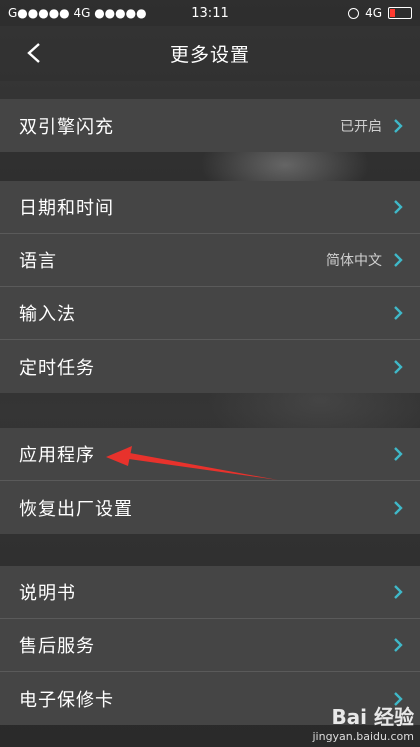 This screenshot has height=747, width=420. I want to click on carrier-signal: G●●●●● 4G ●●●●●, so click(77, 13).